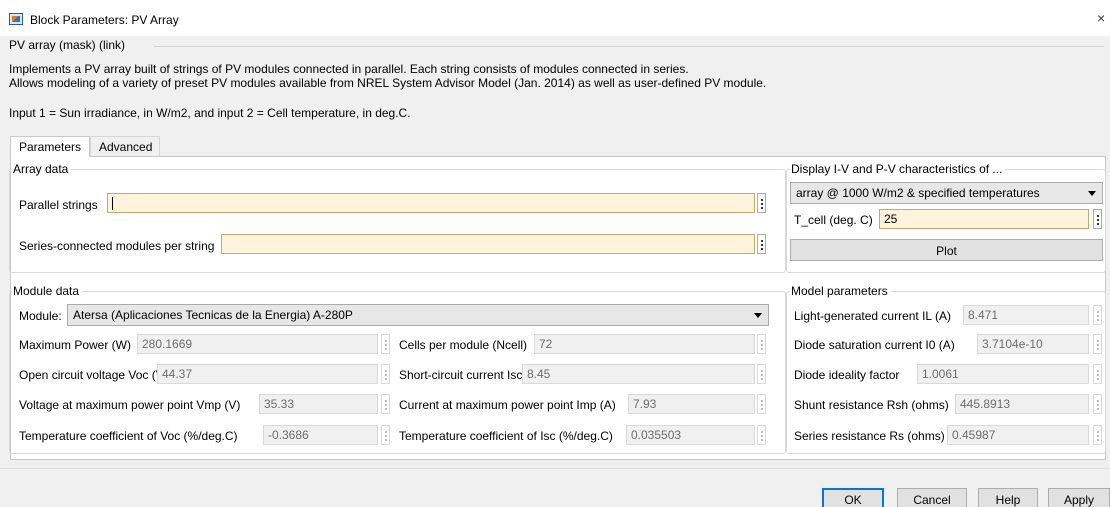 This screenshot has width=1110, height=507. Describe the element at coordinates (67, 45) in the screenshot. I see `mask-title: PV array (mask) (link)` at that location.